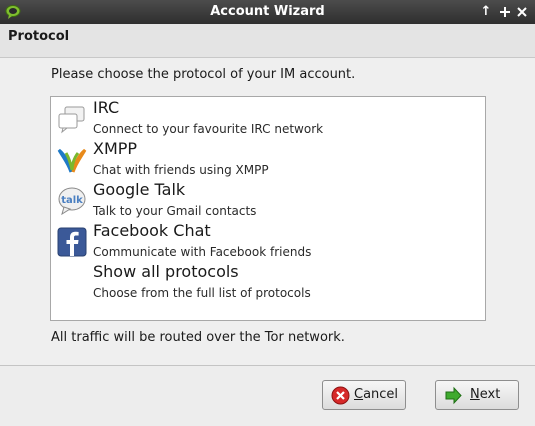  I want to click on protocol-description: Talk to your Gmail contacts, so click(175, 211).